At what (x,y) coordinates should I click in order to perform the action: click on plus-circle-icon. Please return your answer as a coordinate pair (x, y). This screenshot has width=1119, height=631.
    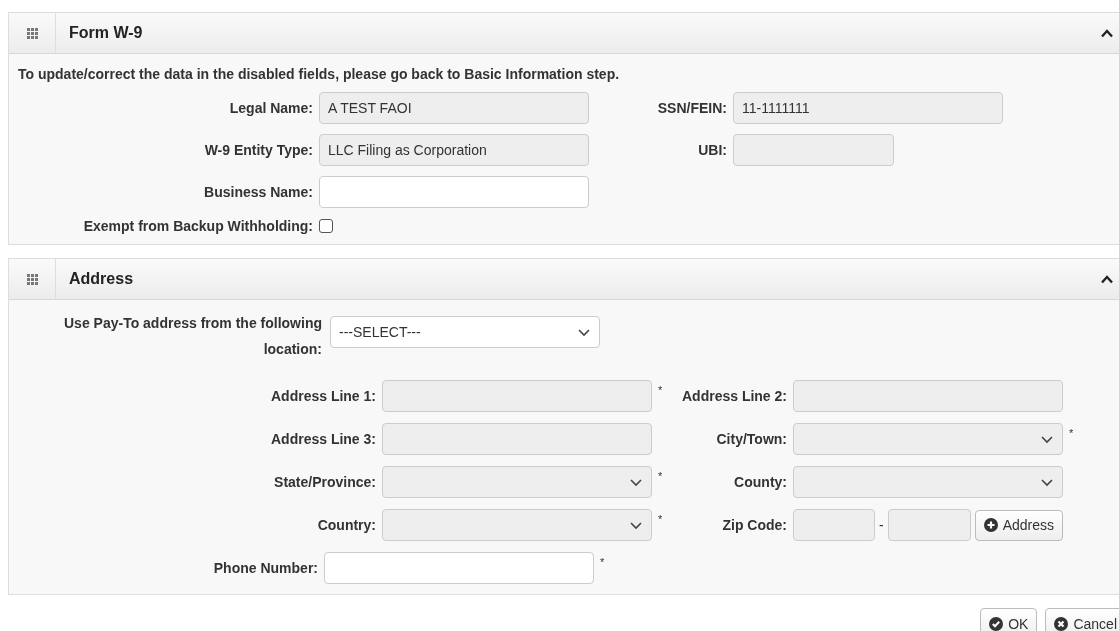
    Looking at the image, I should click on (990, 525).